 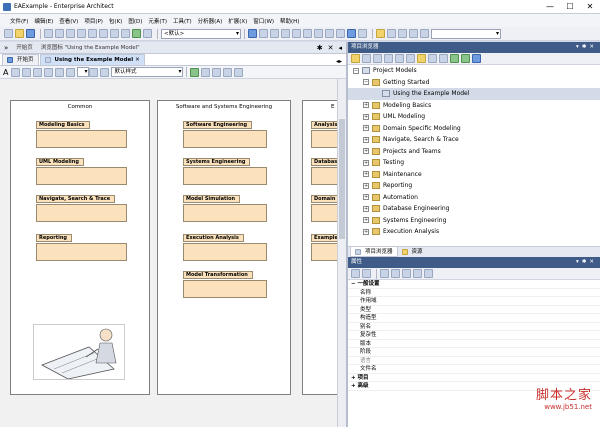 What do you see at coordinates (474, 129) in the screenshot?
I see `tree-item-domain-specific-modeling: + Domain Specific Modeling` at bounding box center [474, 129].